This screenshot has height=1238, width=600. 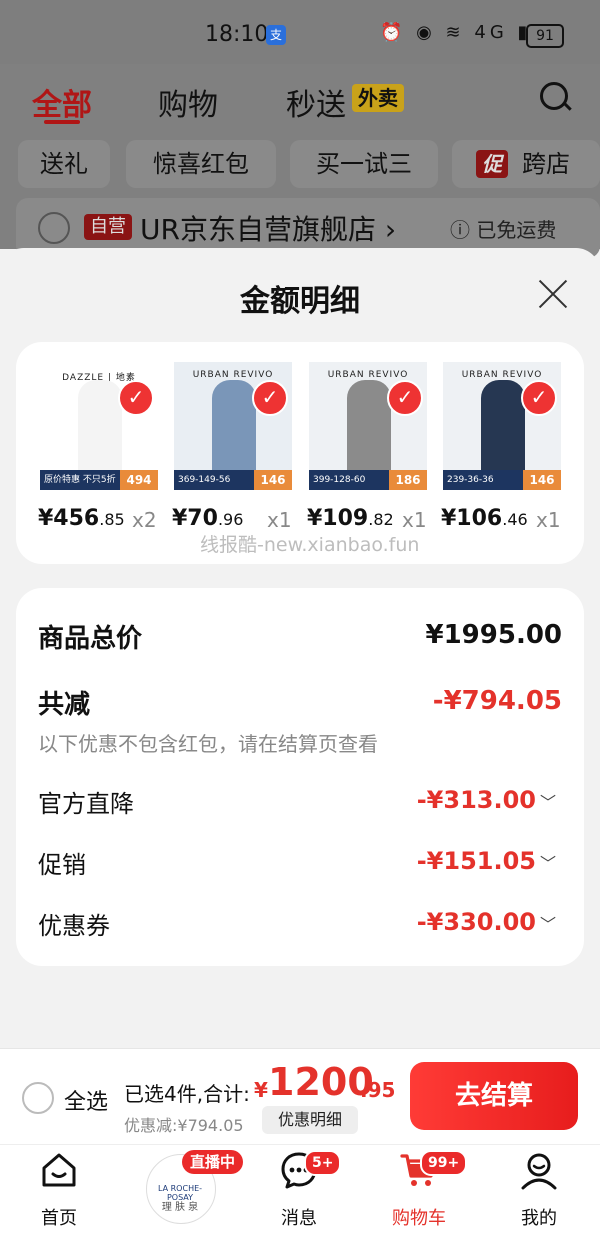 I want to click on row-coupon: -¥330.00 ﹀, so click(x=486, y=922).